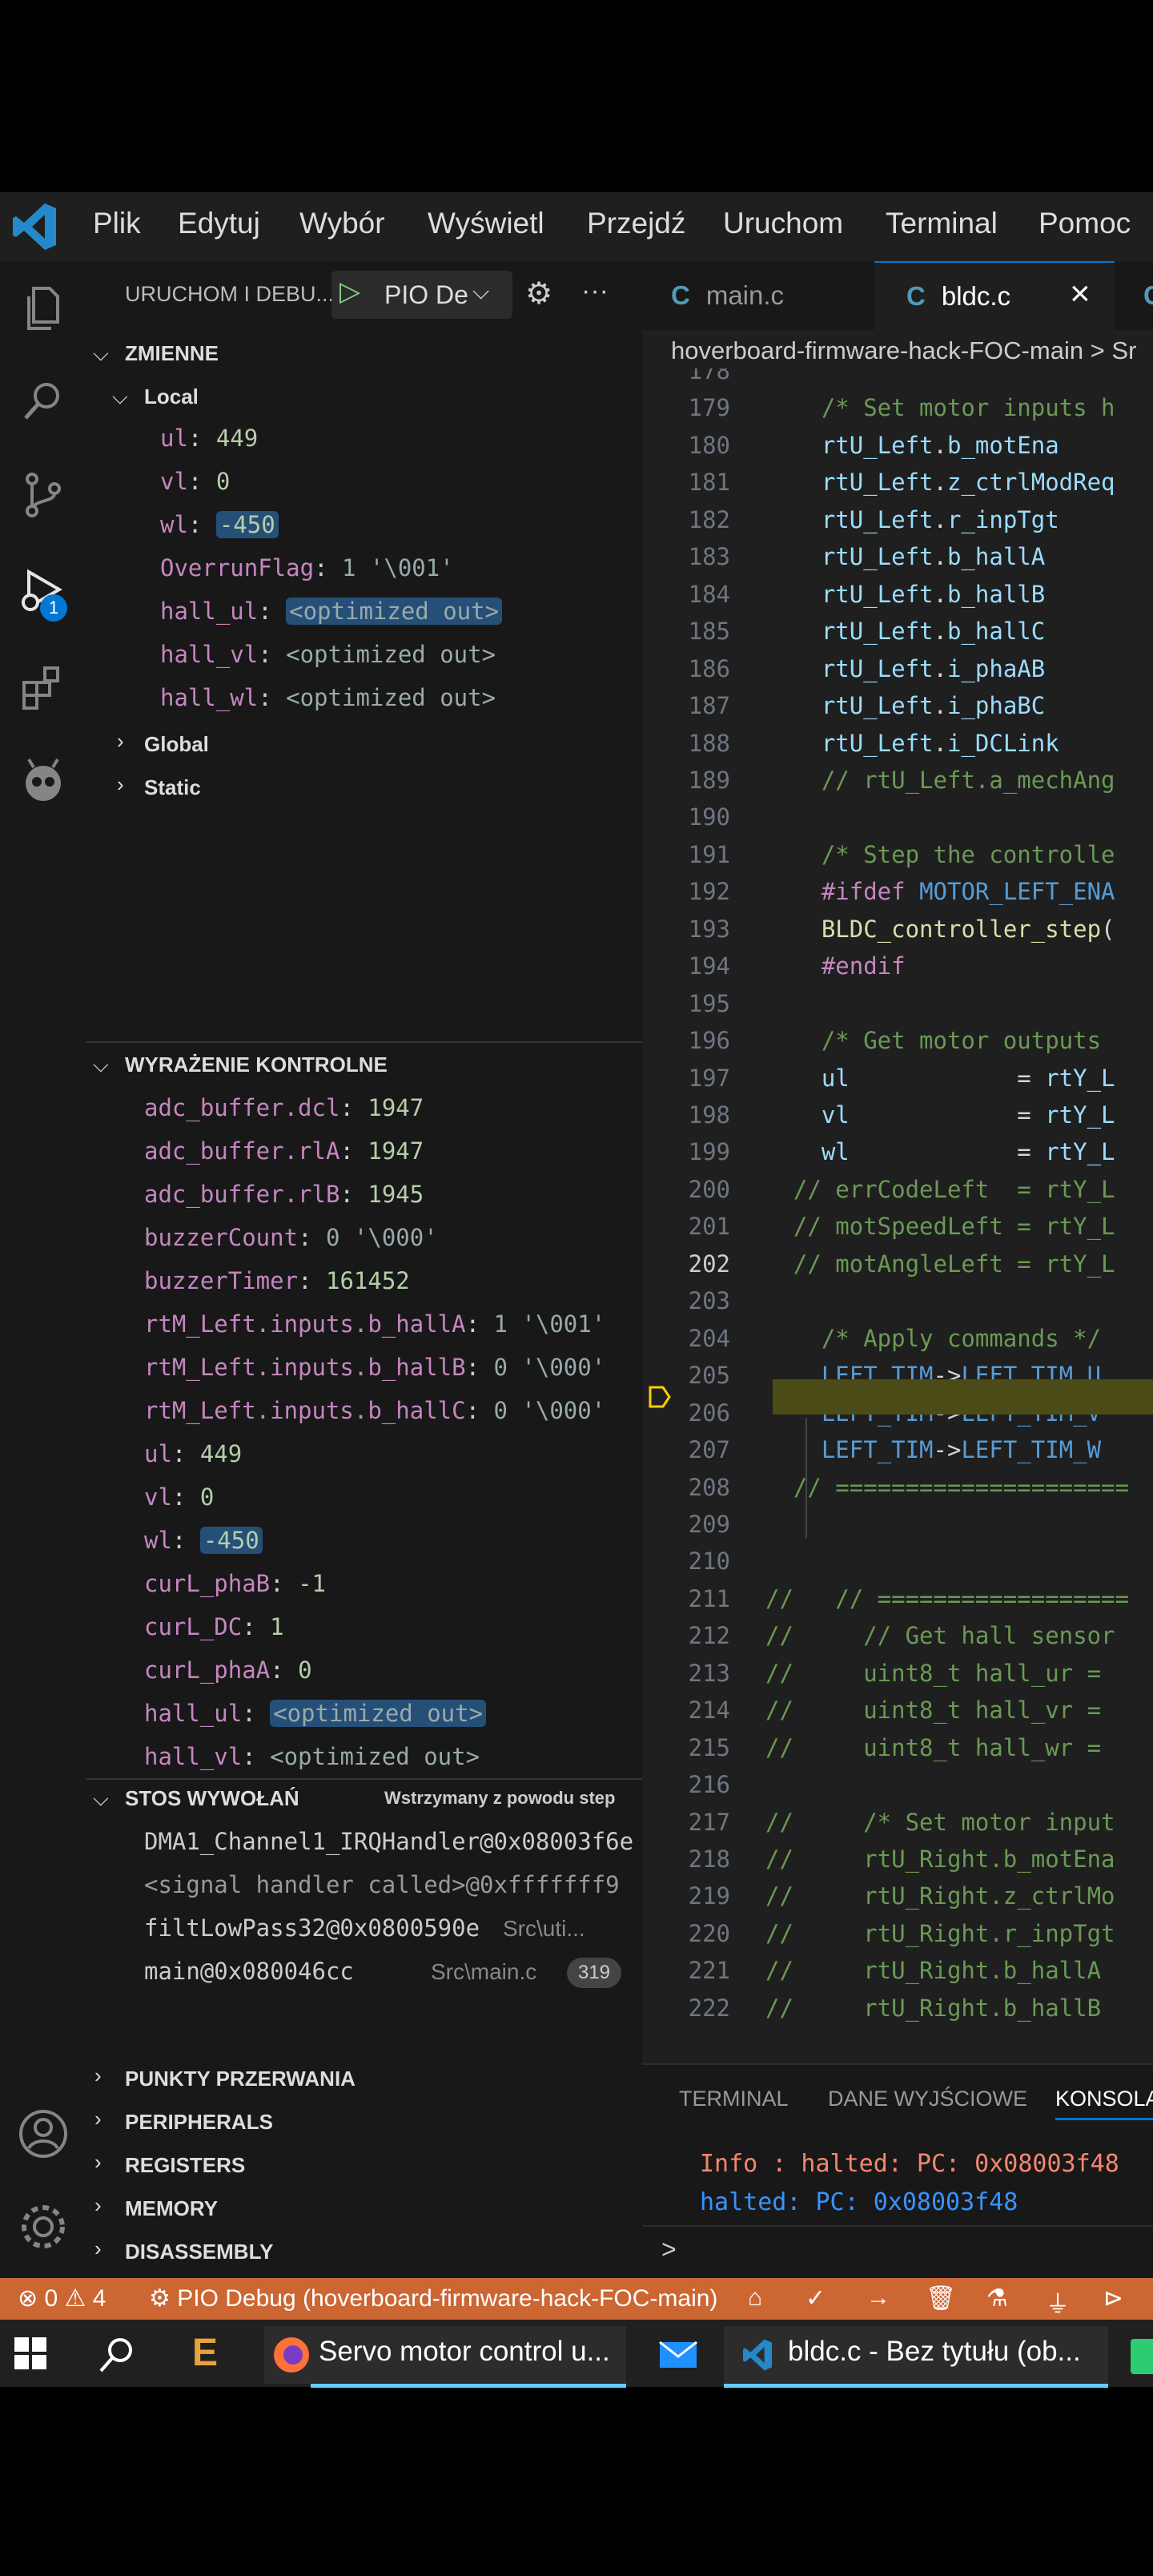 Image resolution: width=1153 pixels, height=2576 pixels. Describe the element at coordinates (871, 1338) in the screenshot. I see `code-line: 204 /* Apply commands */` at that location.